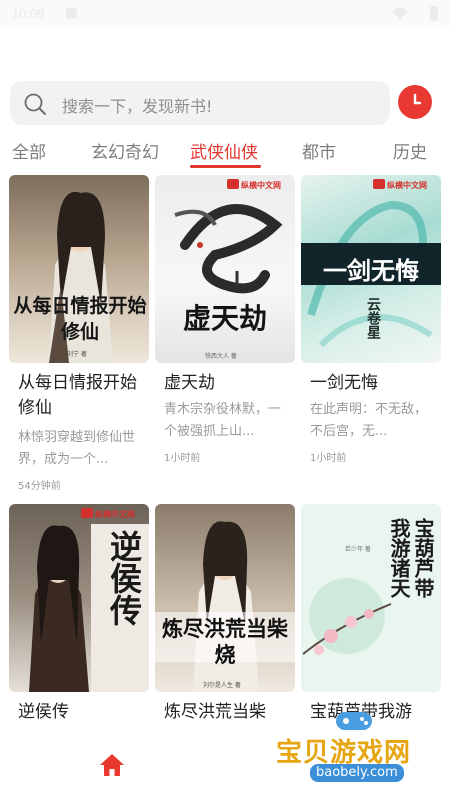 This screenshot has width=450, height=800. I want to click on search-icon, so click(35, 104).